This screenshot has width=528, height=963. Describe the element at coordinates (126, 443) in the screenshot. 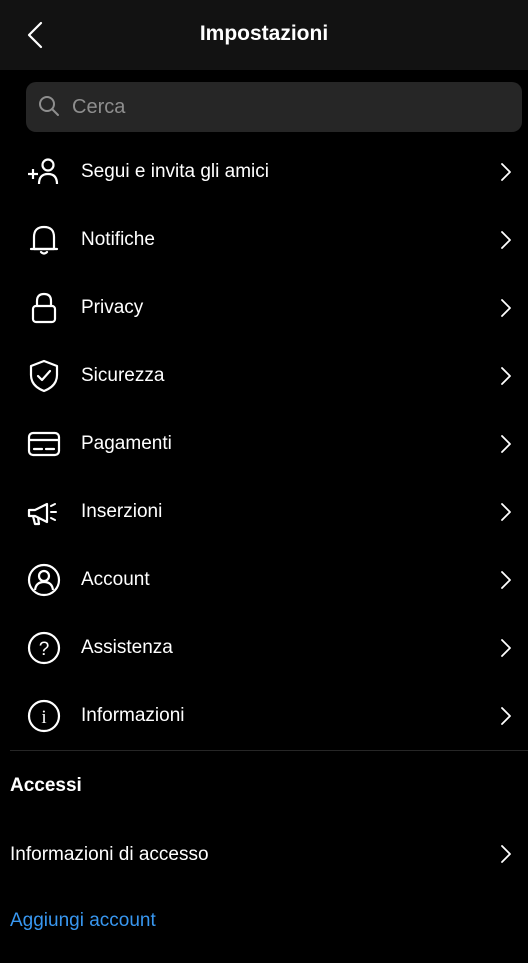

I see `settings-item-label: Pagamenti` at that location.